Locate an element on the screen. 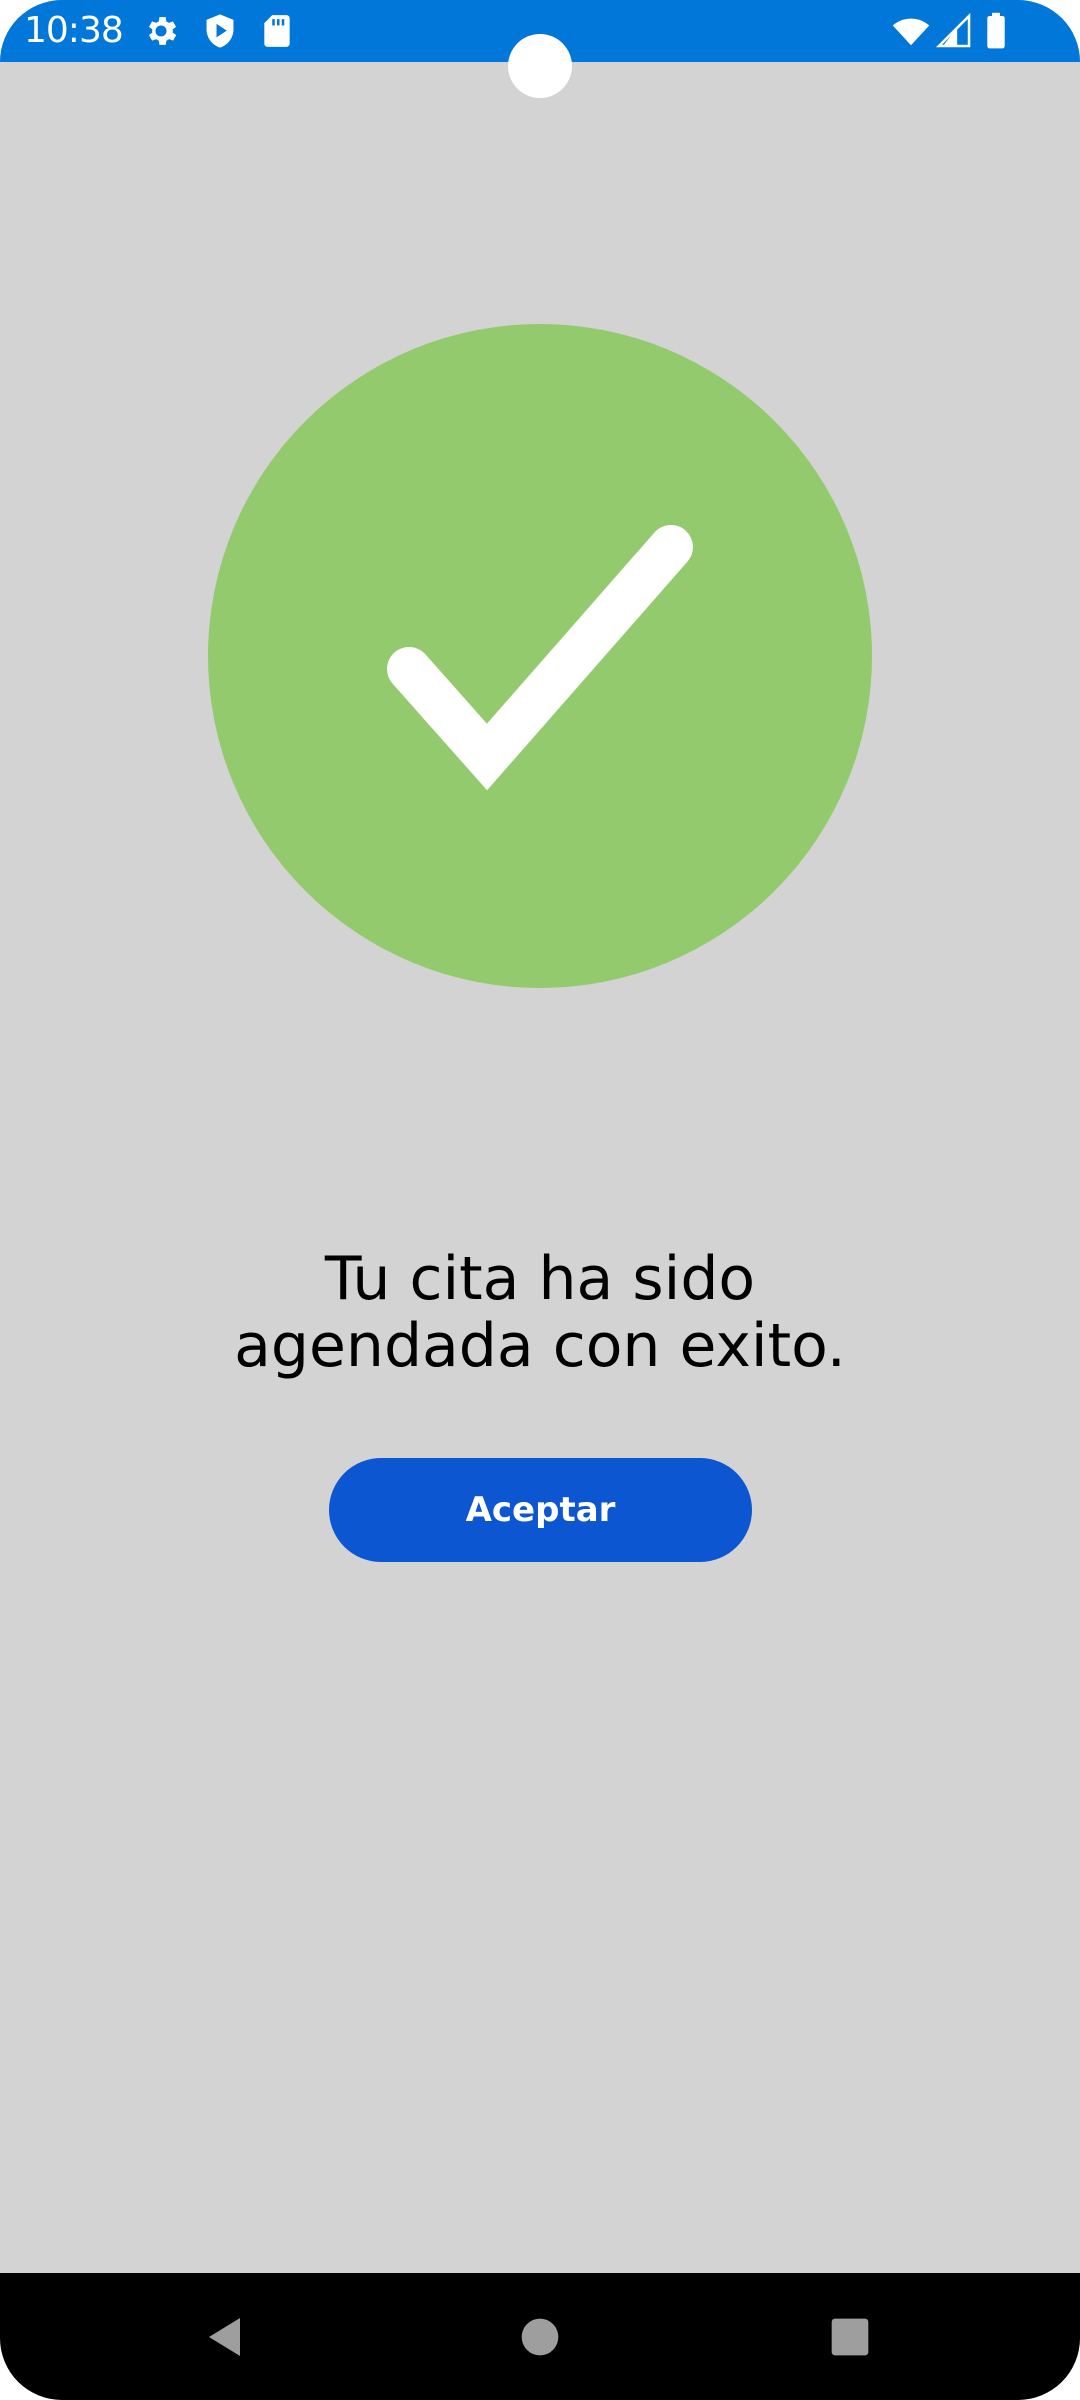 The width and height of the screenshot is (1080, 2400). home-icon is located at coordinates (540, 2336).